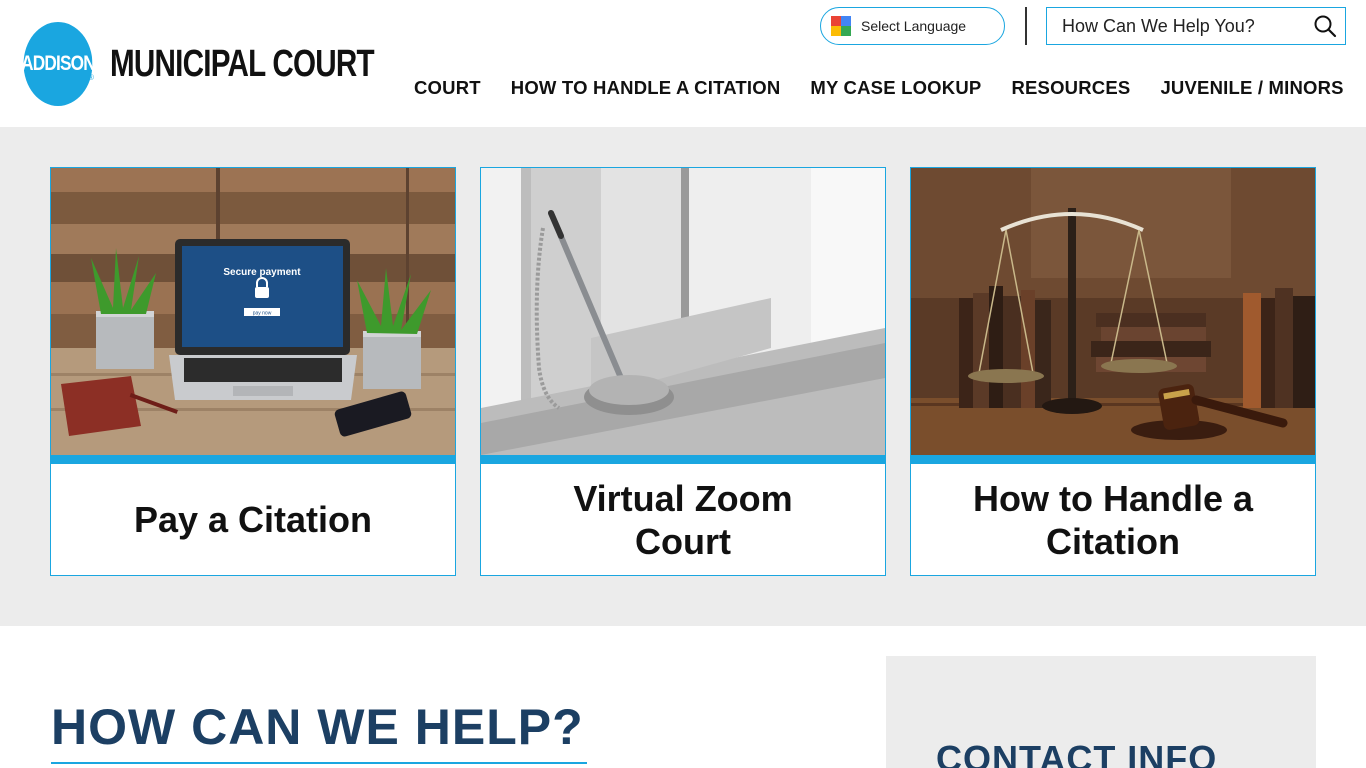 The image size is (1366, 768). What do you see at coordinates (1177, 26) in the screenshot?
I see `search-input` at bounding box center [1177, 26].